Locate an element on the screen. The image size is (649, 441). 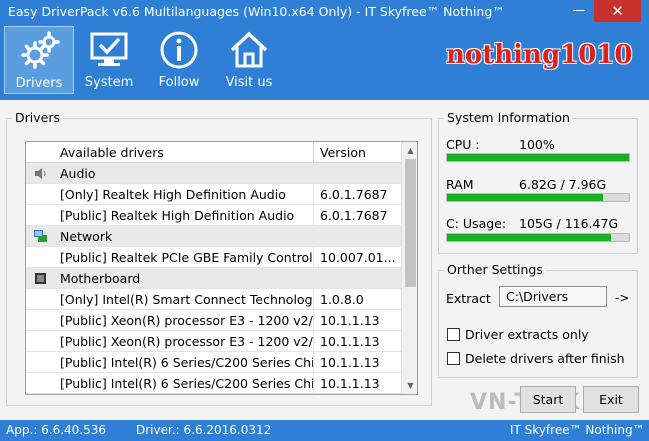
minimize-button: — is located at coordinates (579, 11).